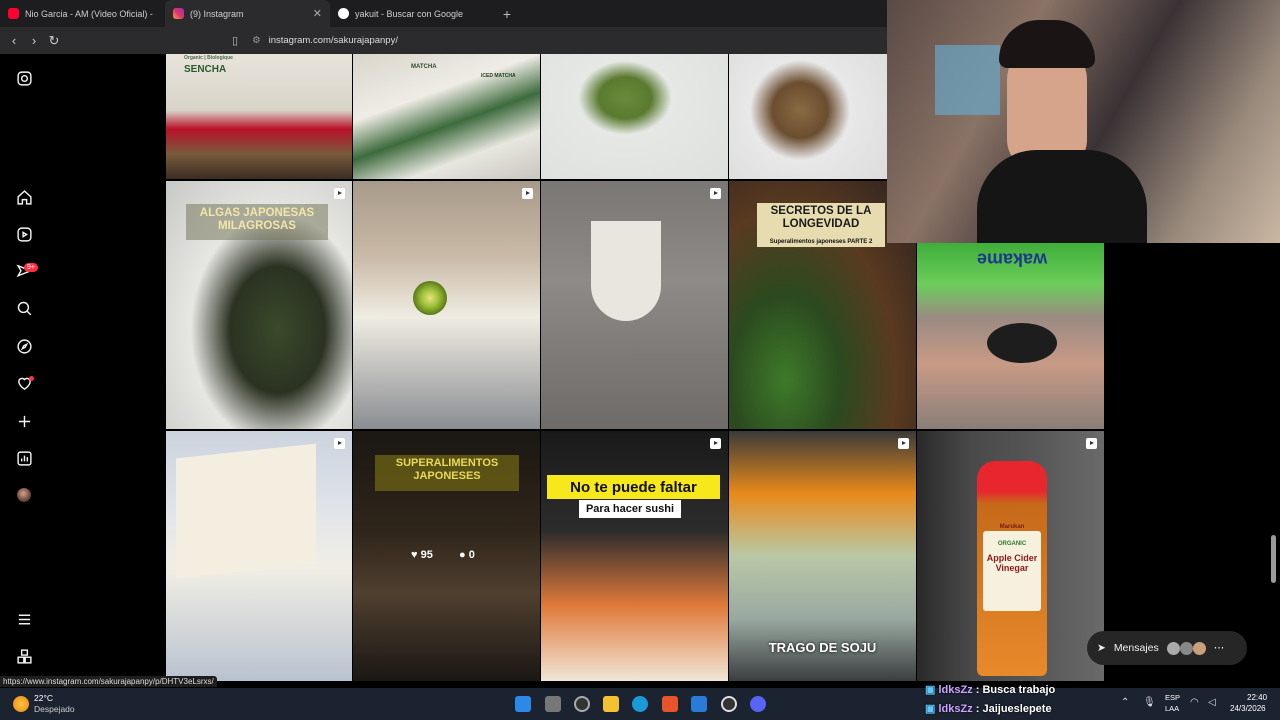 The height and width of the screenshot is (720, 1280). Describe the element at coordinates (1019, 690) in the screenshot. I see `chat-text: Busca trabajo` at that location.